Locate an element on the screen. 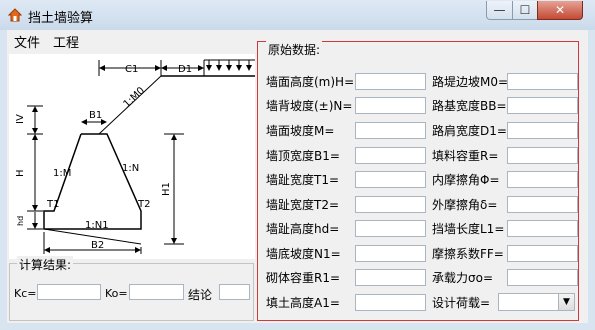  wall-height-field is located at coordinates (390, 81).